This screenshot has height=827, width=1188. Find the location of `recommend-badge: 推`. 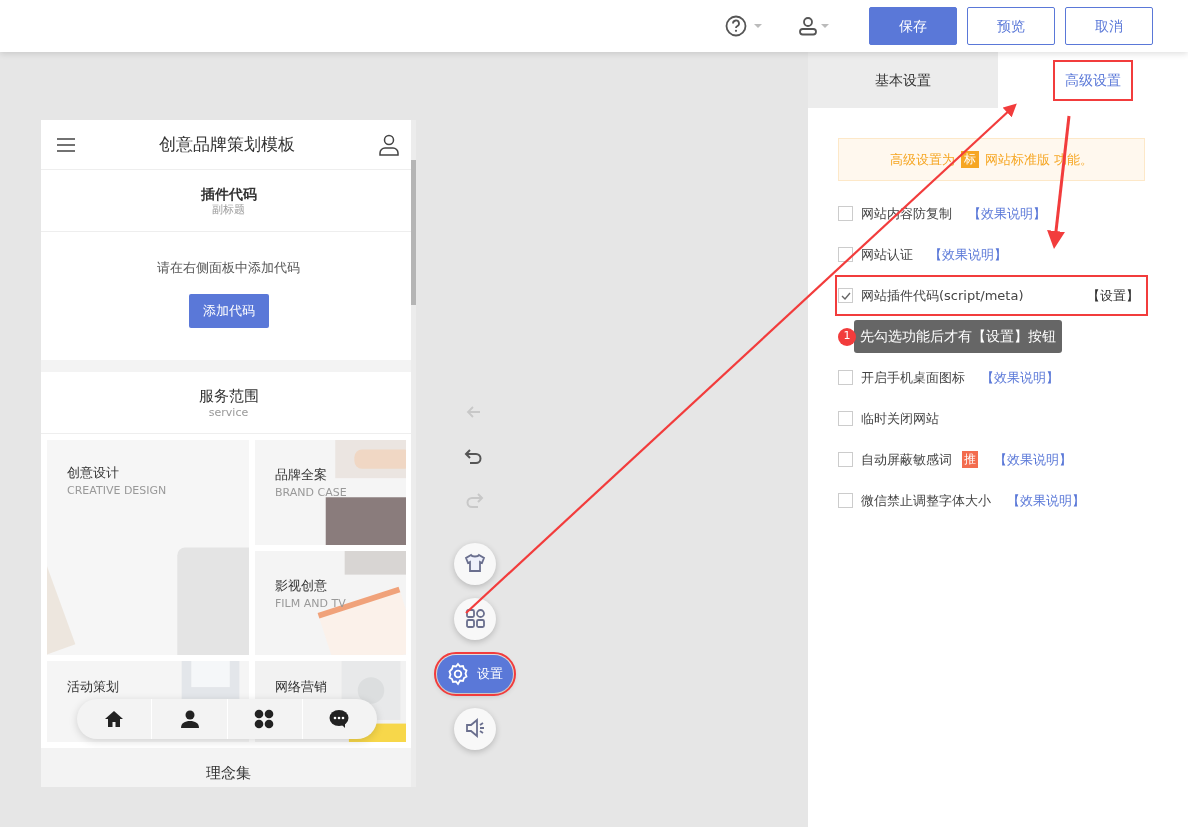

recommend-badge: 推 is located at coordinates (970, 459).